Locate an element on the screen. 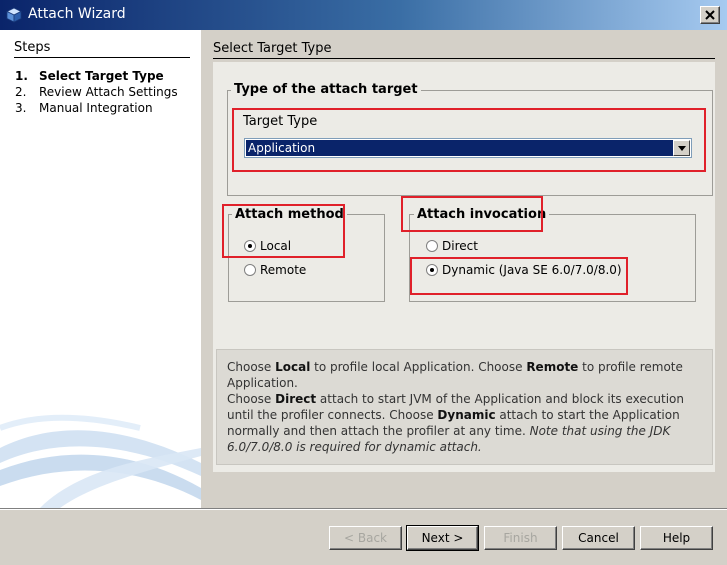 This screenshot has height=565, width=727. decorative-swoosh-art is located at coordinates (100, 461).